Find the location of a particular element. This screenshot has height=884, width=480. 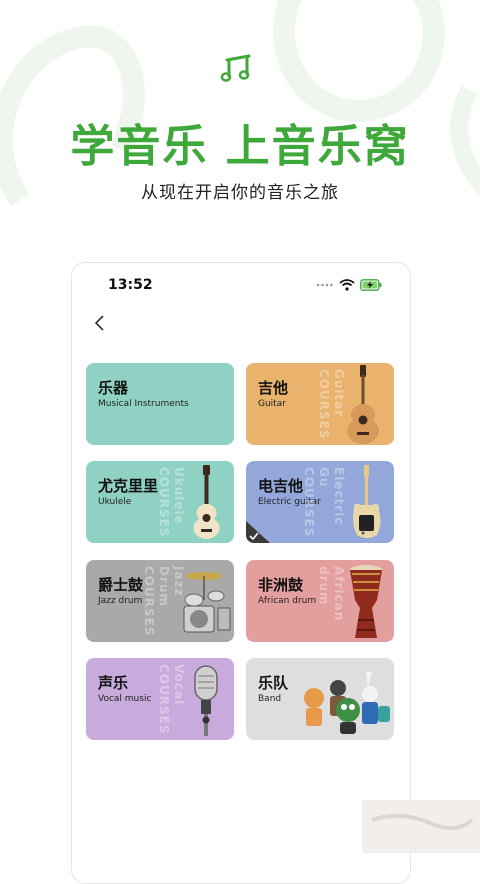

card-jazz-drum: 爵士鼓 Jazz drum Jazz Drum COURSES is located at coordinates (160, 601).